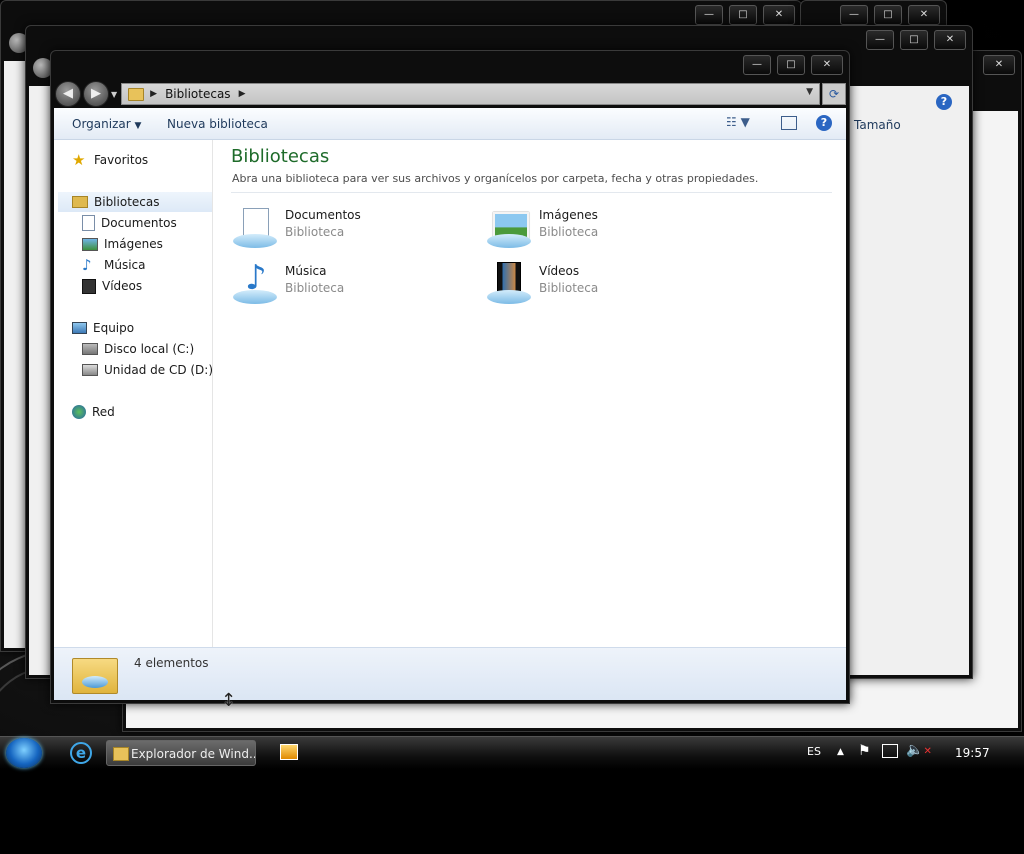 The width and height of the screenshot is (1024, 854). Describe the element at coordinates (323, 215) in the screenshot. I see `library-name: Documentos` at that location.